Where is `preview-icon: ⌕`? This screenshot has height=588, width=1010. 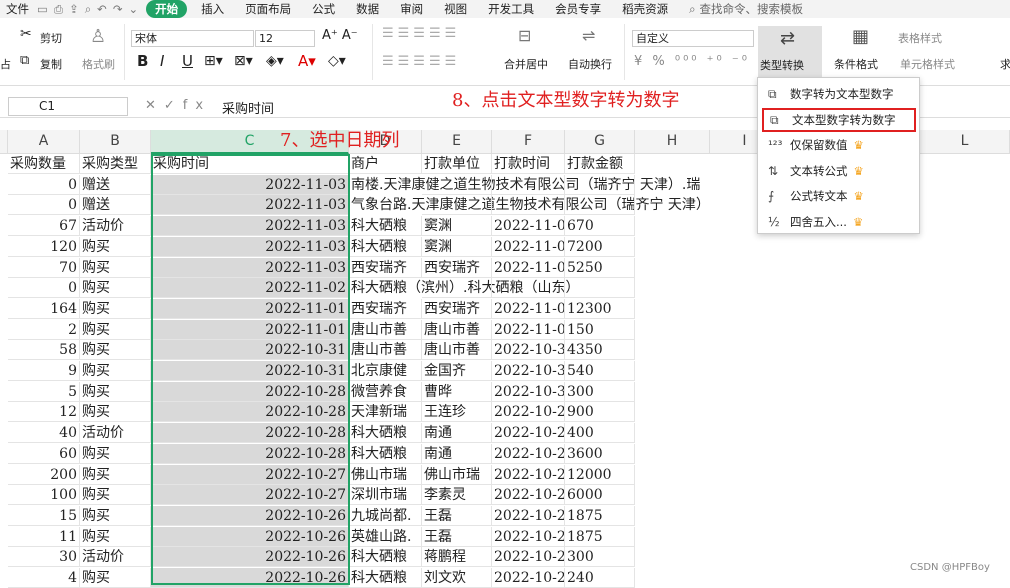
preview-icon: ⌕ is located at coordinates (88, 9).